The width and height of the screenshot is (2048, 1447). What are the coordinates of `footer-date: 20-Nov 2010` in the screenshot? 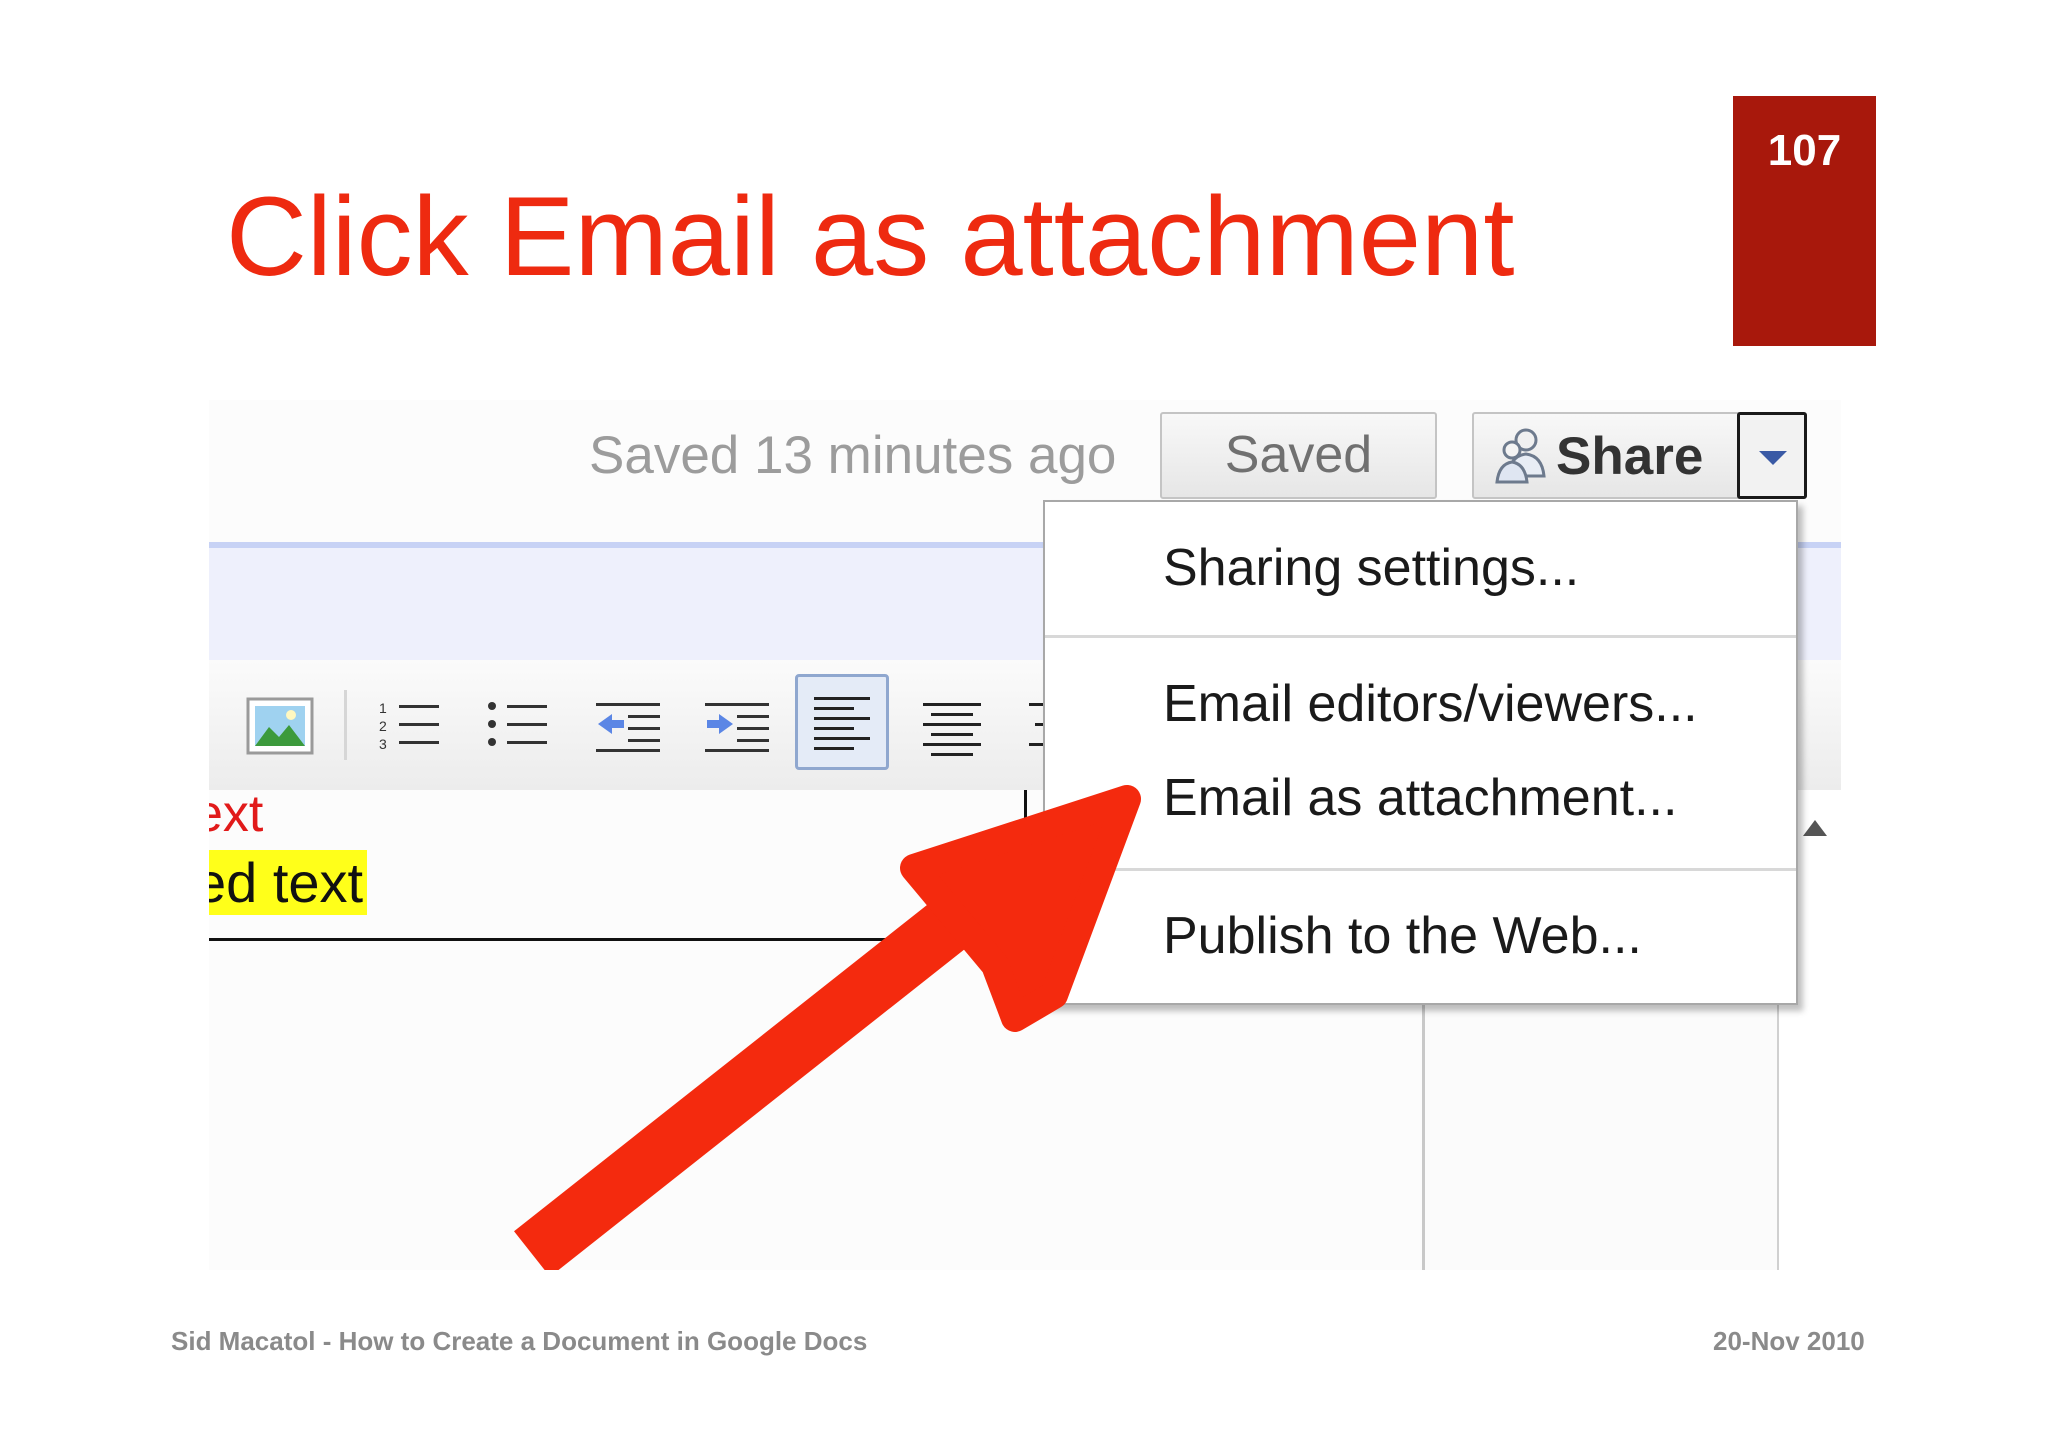 It's located at (1789, 1341).